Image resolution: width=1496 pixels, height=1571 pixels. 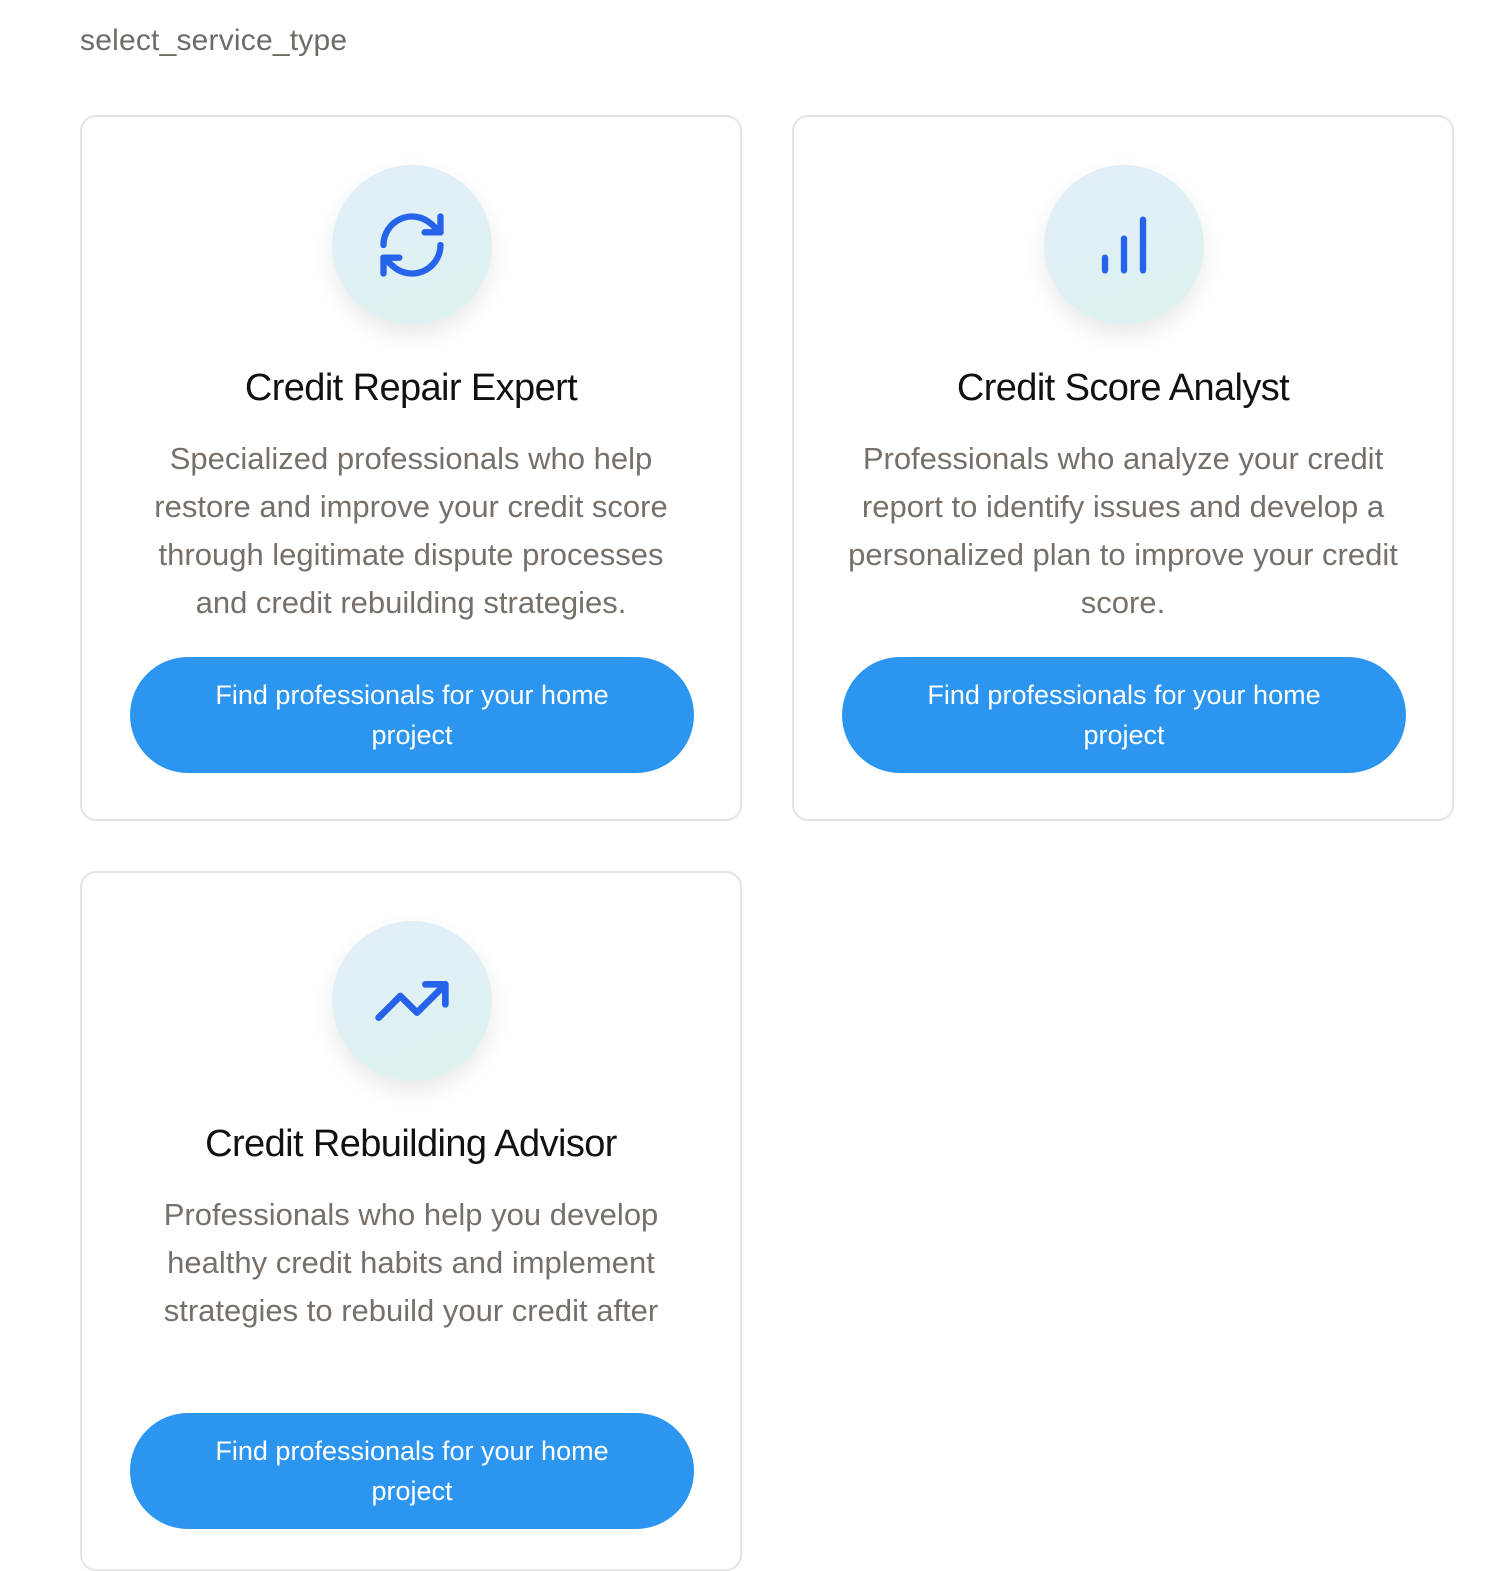 I want to click on card-title: Credit Repair Expert, so click(x=411, y=388).